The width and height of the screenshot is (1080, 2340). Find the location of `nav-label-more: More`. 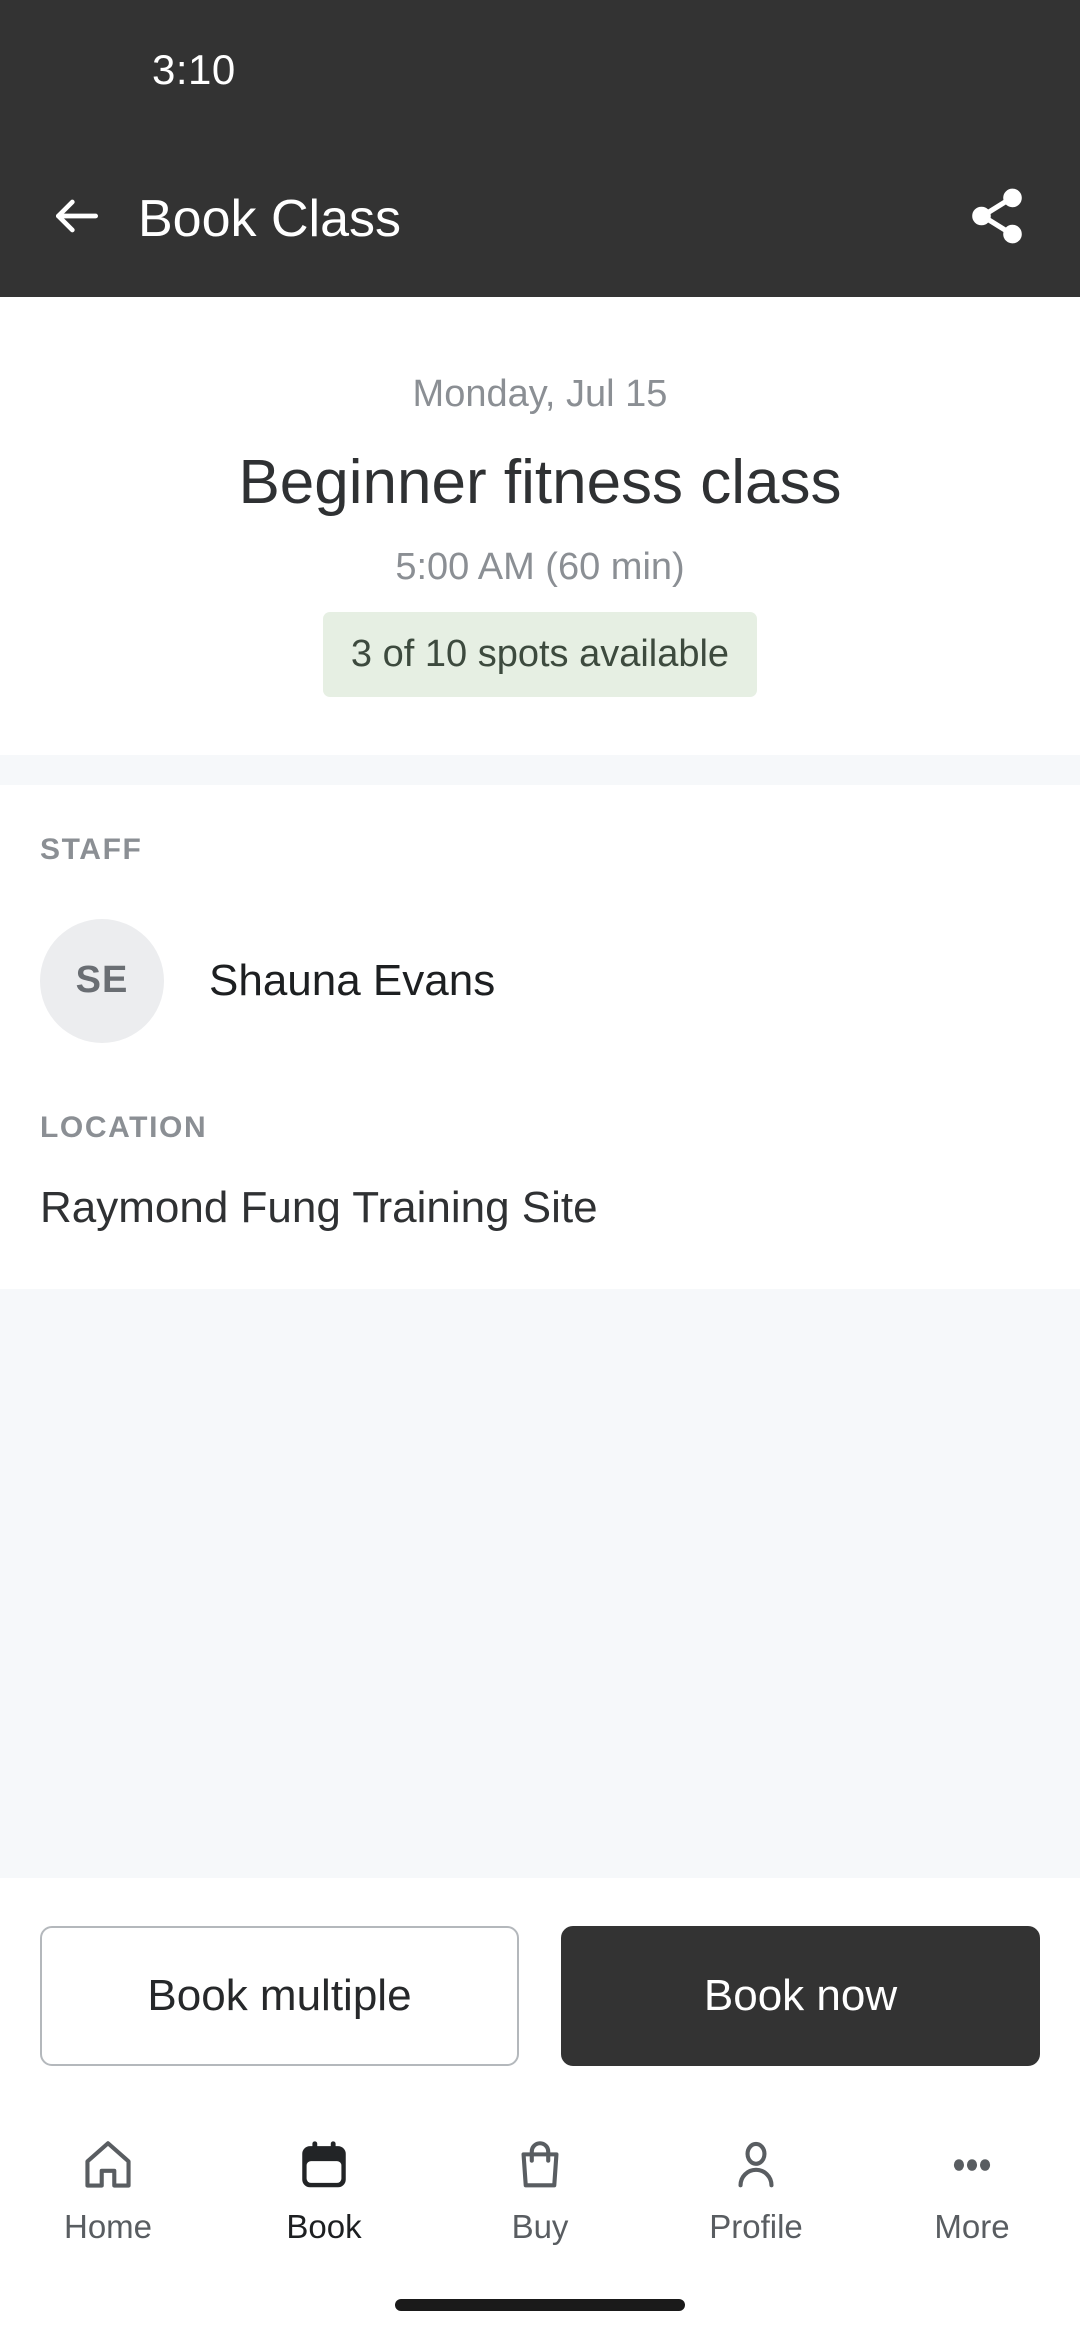

nav-label-more: More is located at coordinates (972, 2226).